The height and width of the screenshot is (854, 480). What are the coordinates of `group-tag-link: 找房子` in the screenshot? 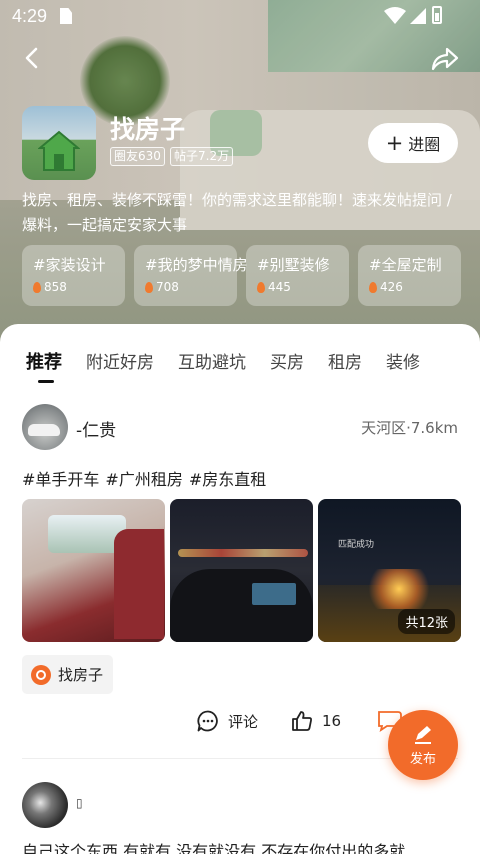 It's located at (68, 674).